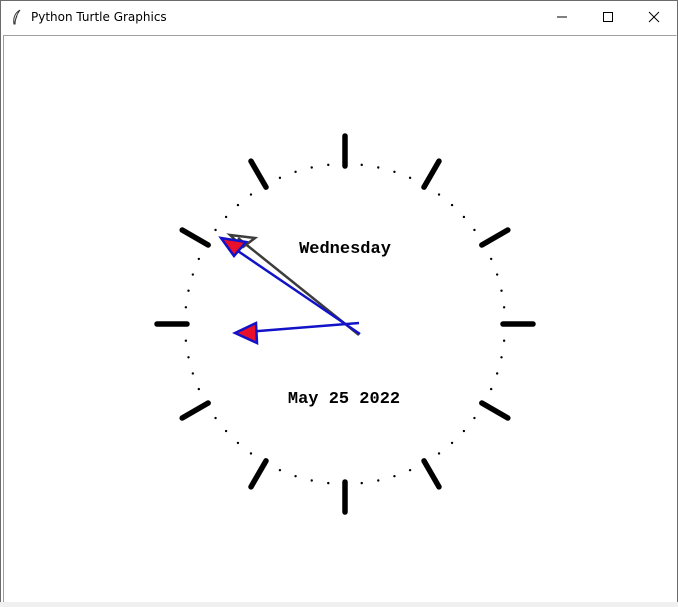  Describe the element at coordinates (296, 333) in the screenshot. I see `hour-hand` at that location.